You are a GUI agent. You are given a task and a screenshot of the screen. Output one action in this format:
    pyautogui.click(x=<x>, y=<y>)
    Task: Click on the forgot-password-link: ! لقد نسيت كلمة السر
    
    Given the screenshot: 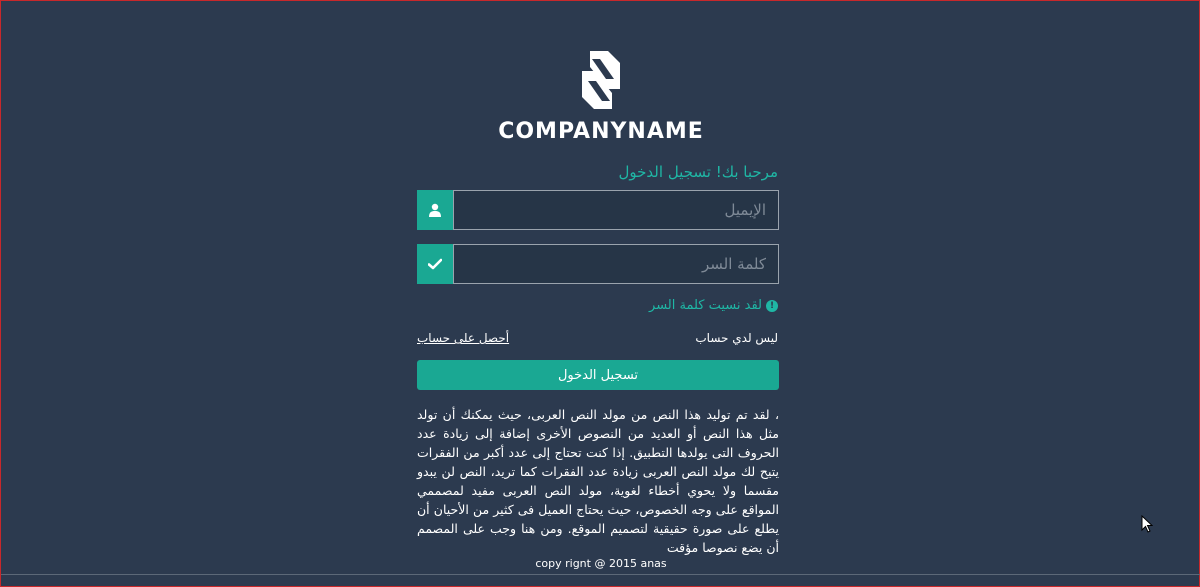 What is the action you would take?
    pyautogui.click(x=713, y=305)
    